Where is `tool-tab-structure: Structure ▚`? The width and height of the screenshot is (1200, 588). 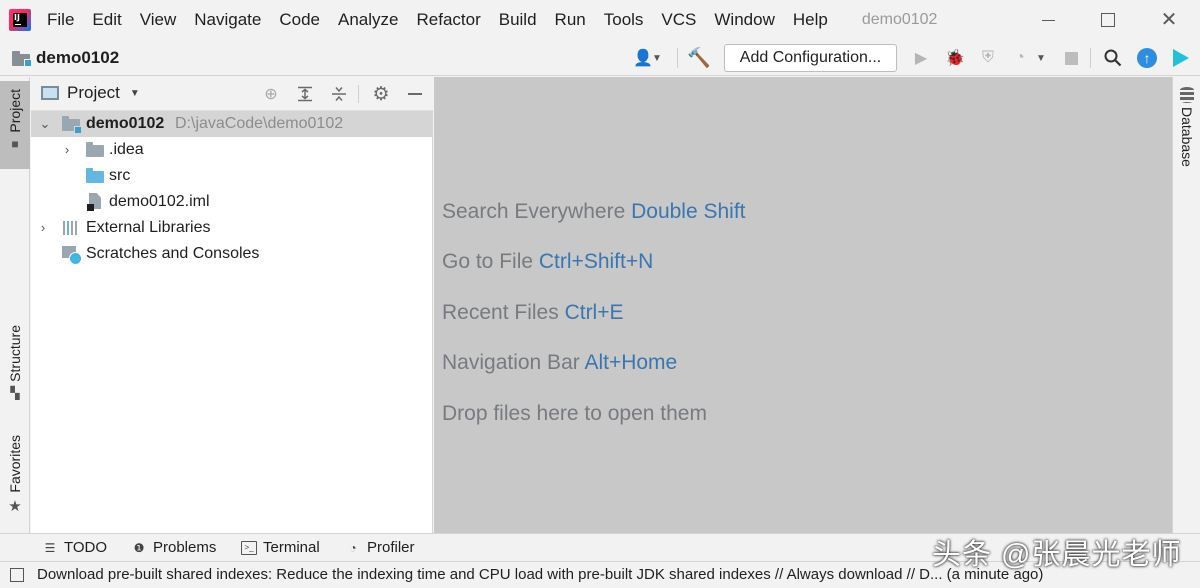 tool-tab-structure: Structure ▚ is located at coordinates (15, 362).